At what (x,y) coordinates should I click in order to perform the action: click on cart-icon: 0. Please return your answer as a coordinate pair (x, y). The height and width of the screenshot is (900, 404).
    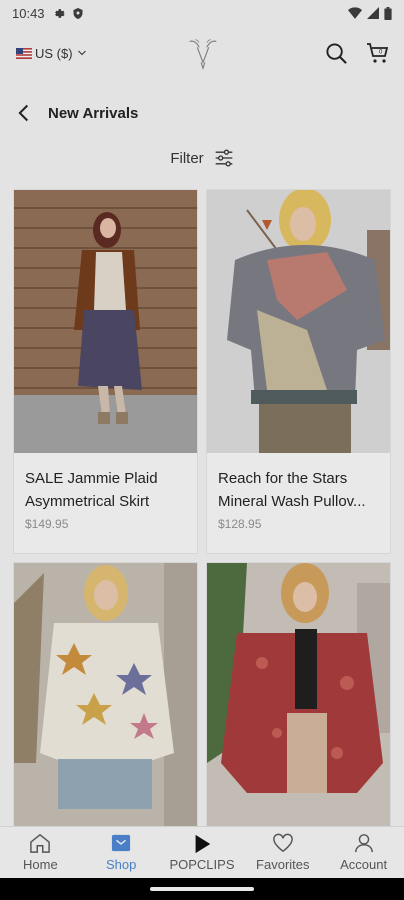
    Looking at the image, I should click on (378, 53).